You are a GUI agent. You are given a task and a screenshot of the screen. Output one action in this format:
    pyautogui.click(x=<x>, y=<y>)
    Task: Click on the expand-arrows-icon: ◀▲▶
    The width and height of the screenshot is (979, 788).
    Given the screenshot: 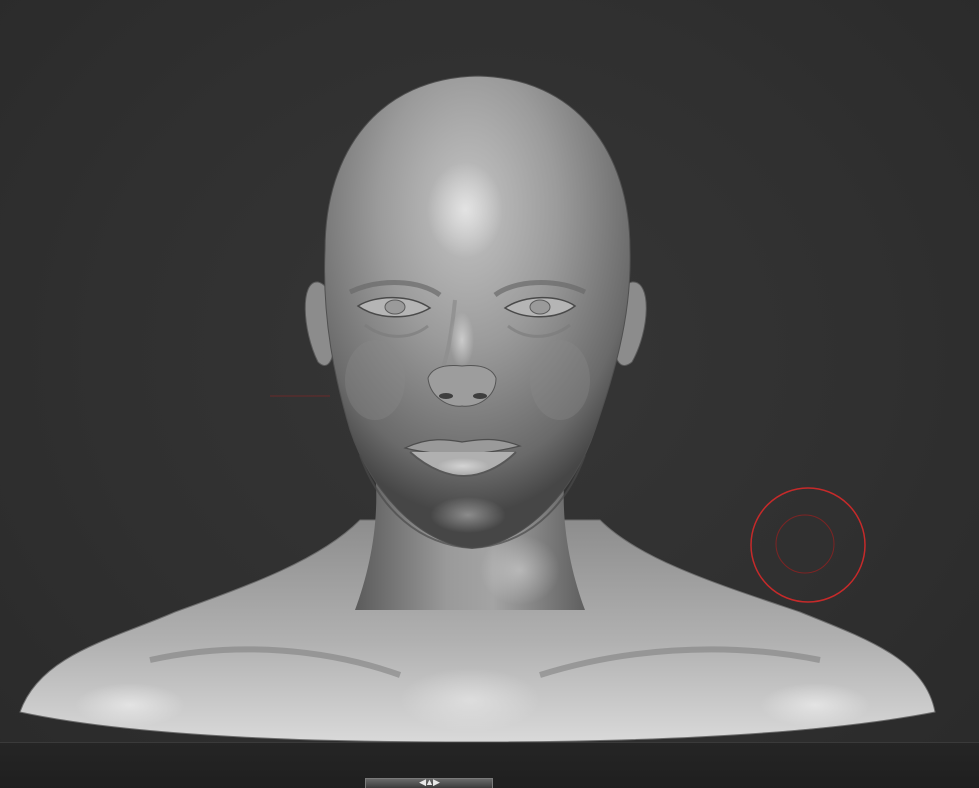 What is the action you would take?
    pyautogui.click(x=429, y=782)
    